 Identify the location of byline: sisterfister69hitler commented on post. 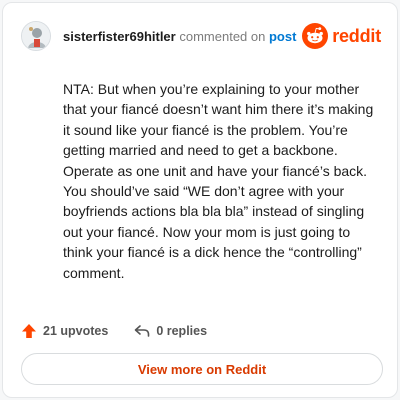
(179, 36).